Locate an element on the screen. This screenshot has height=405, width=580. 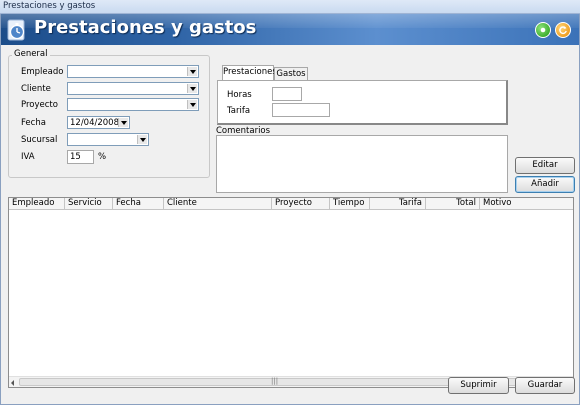
iva-input: 15 is located at coordinates (80, 157).